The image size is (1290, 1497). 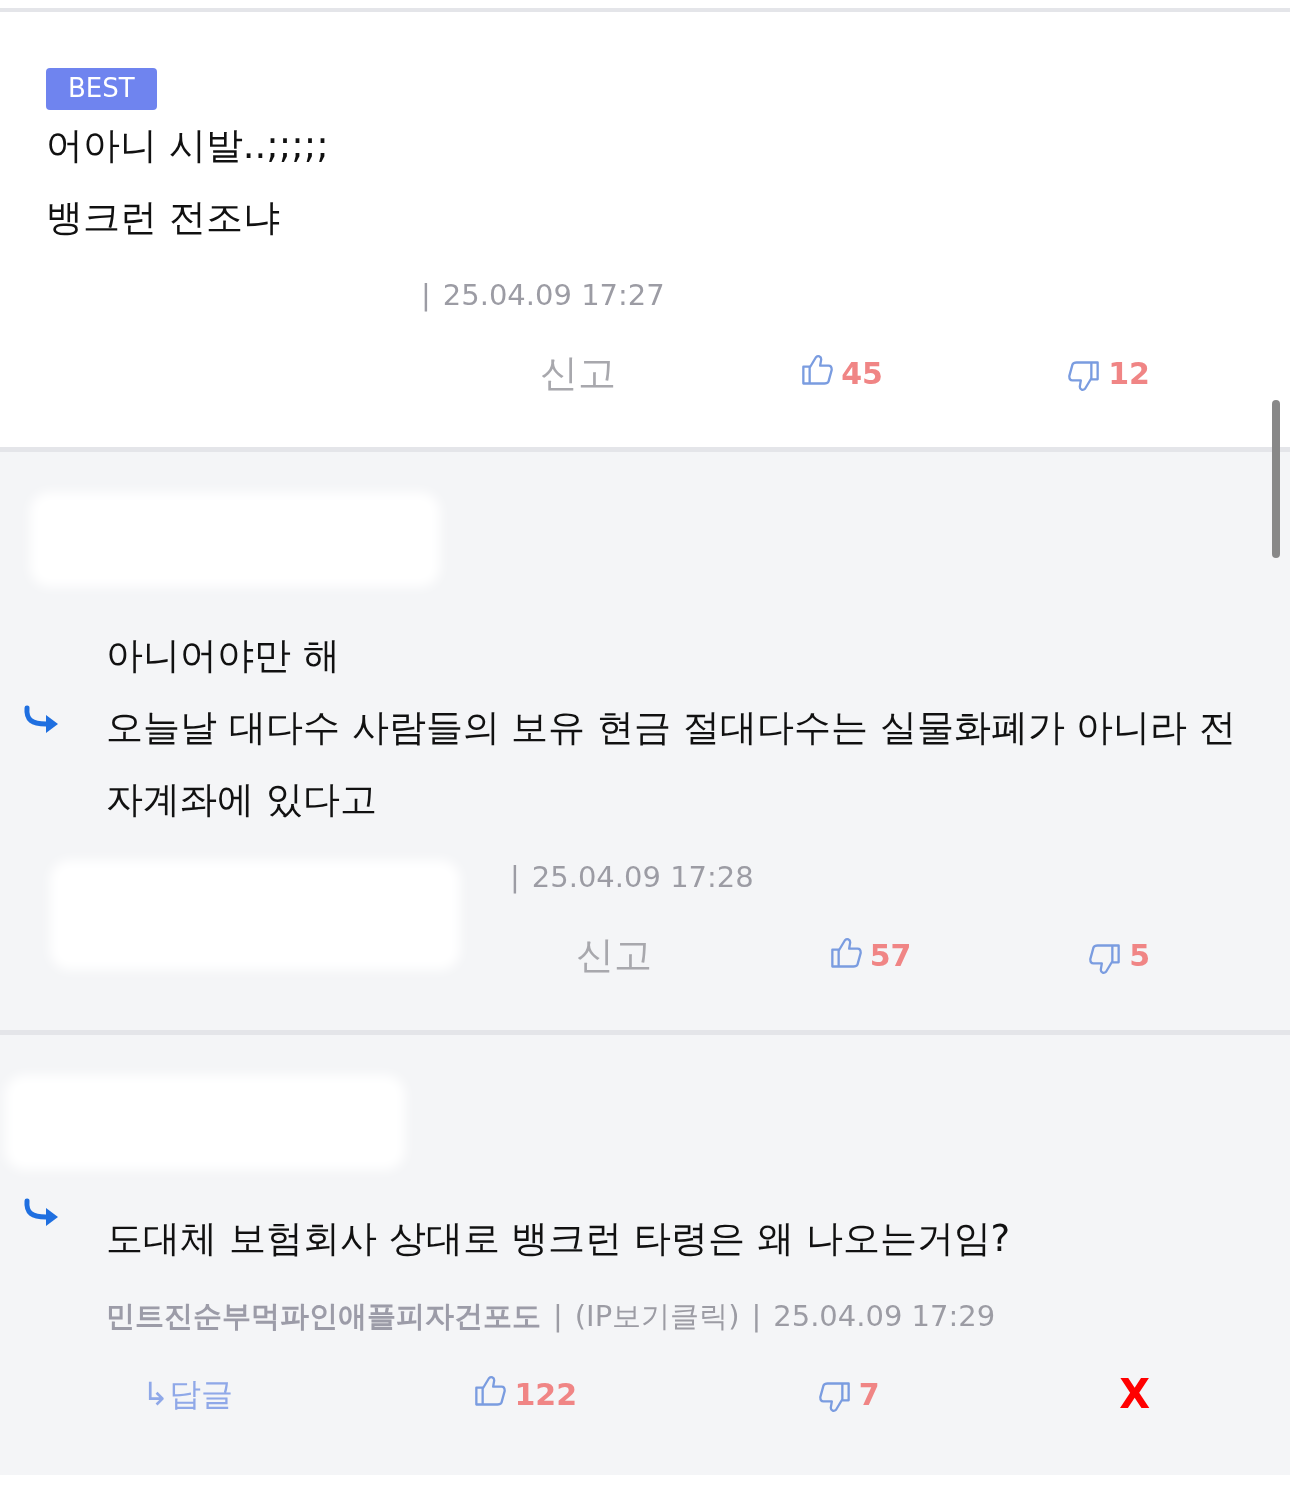 What do you see at coordinates (1276, 479) in the screenshot?
I see `scrollbar` at bounding box center [1276, 479].